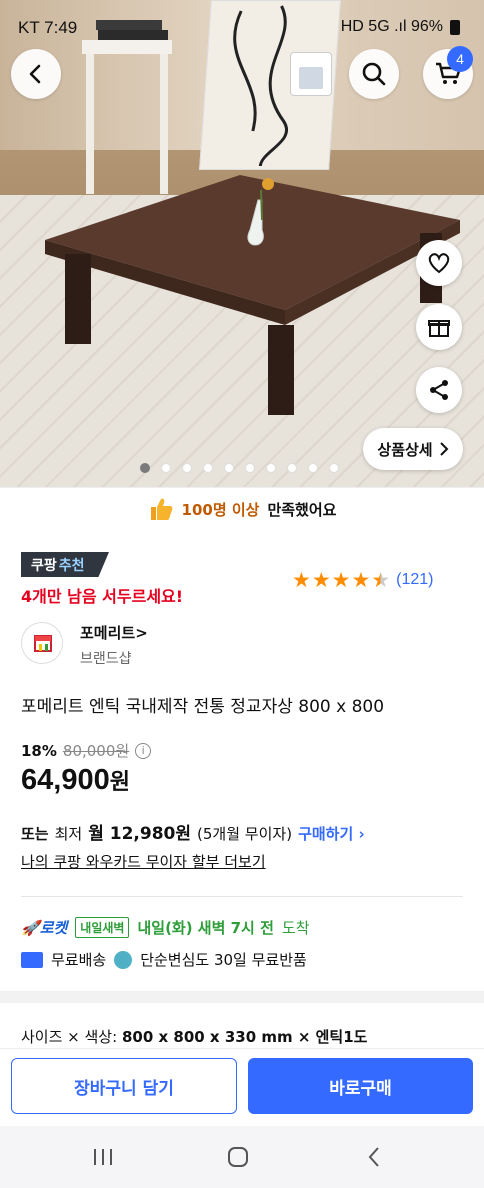 The width and height of the screenshot is (484, 1188). What do you see at coordinates (140, 834) in the screenshot?
I see `monthly-price: 월 12,980원` at bounding box center [140, 834].